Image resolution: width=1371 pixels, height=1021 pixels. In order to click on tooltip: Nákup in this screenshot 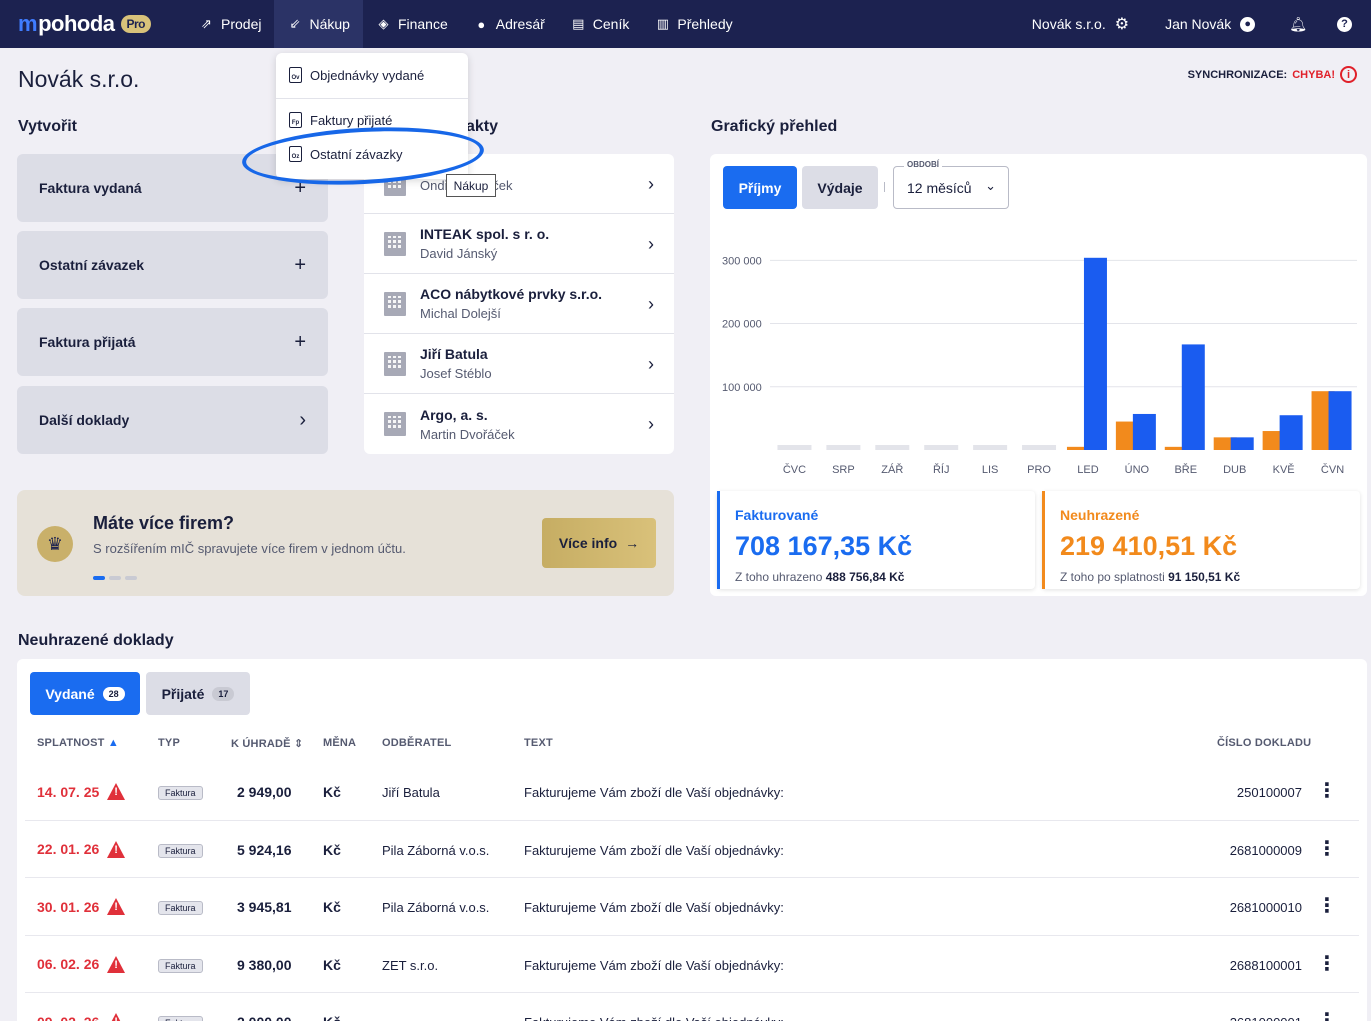, I will do `click(471, 185)`.